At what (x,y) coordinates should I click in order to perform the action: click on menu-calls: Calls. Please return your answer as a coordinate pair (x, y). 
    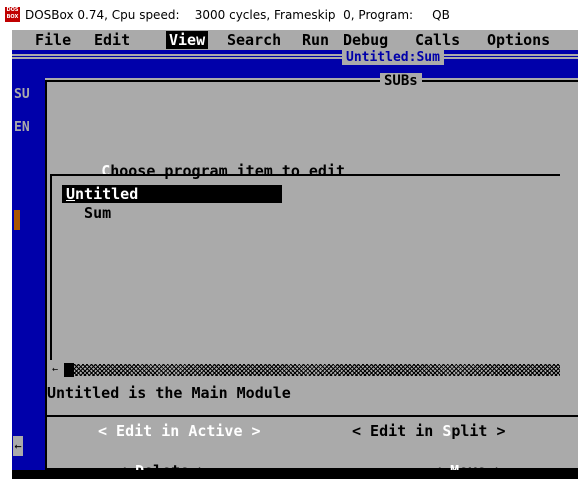
    Looking at the image, I should click on (437, 40).